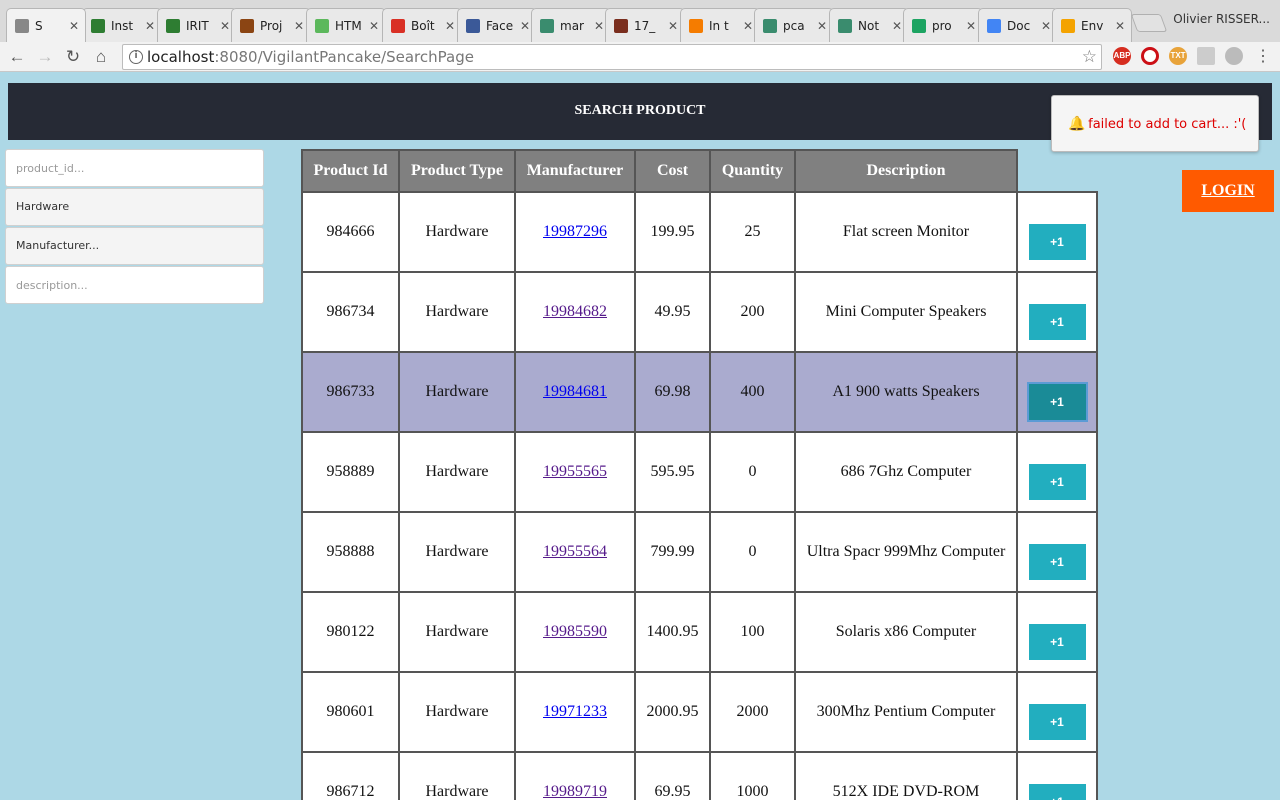 The image size is (1280, 800). I want to click on manufacturer-link: 19955565, so click(575, 471).